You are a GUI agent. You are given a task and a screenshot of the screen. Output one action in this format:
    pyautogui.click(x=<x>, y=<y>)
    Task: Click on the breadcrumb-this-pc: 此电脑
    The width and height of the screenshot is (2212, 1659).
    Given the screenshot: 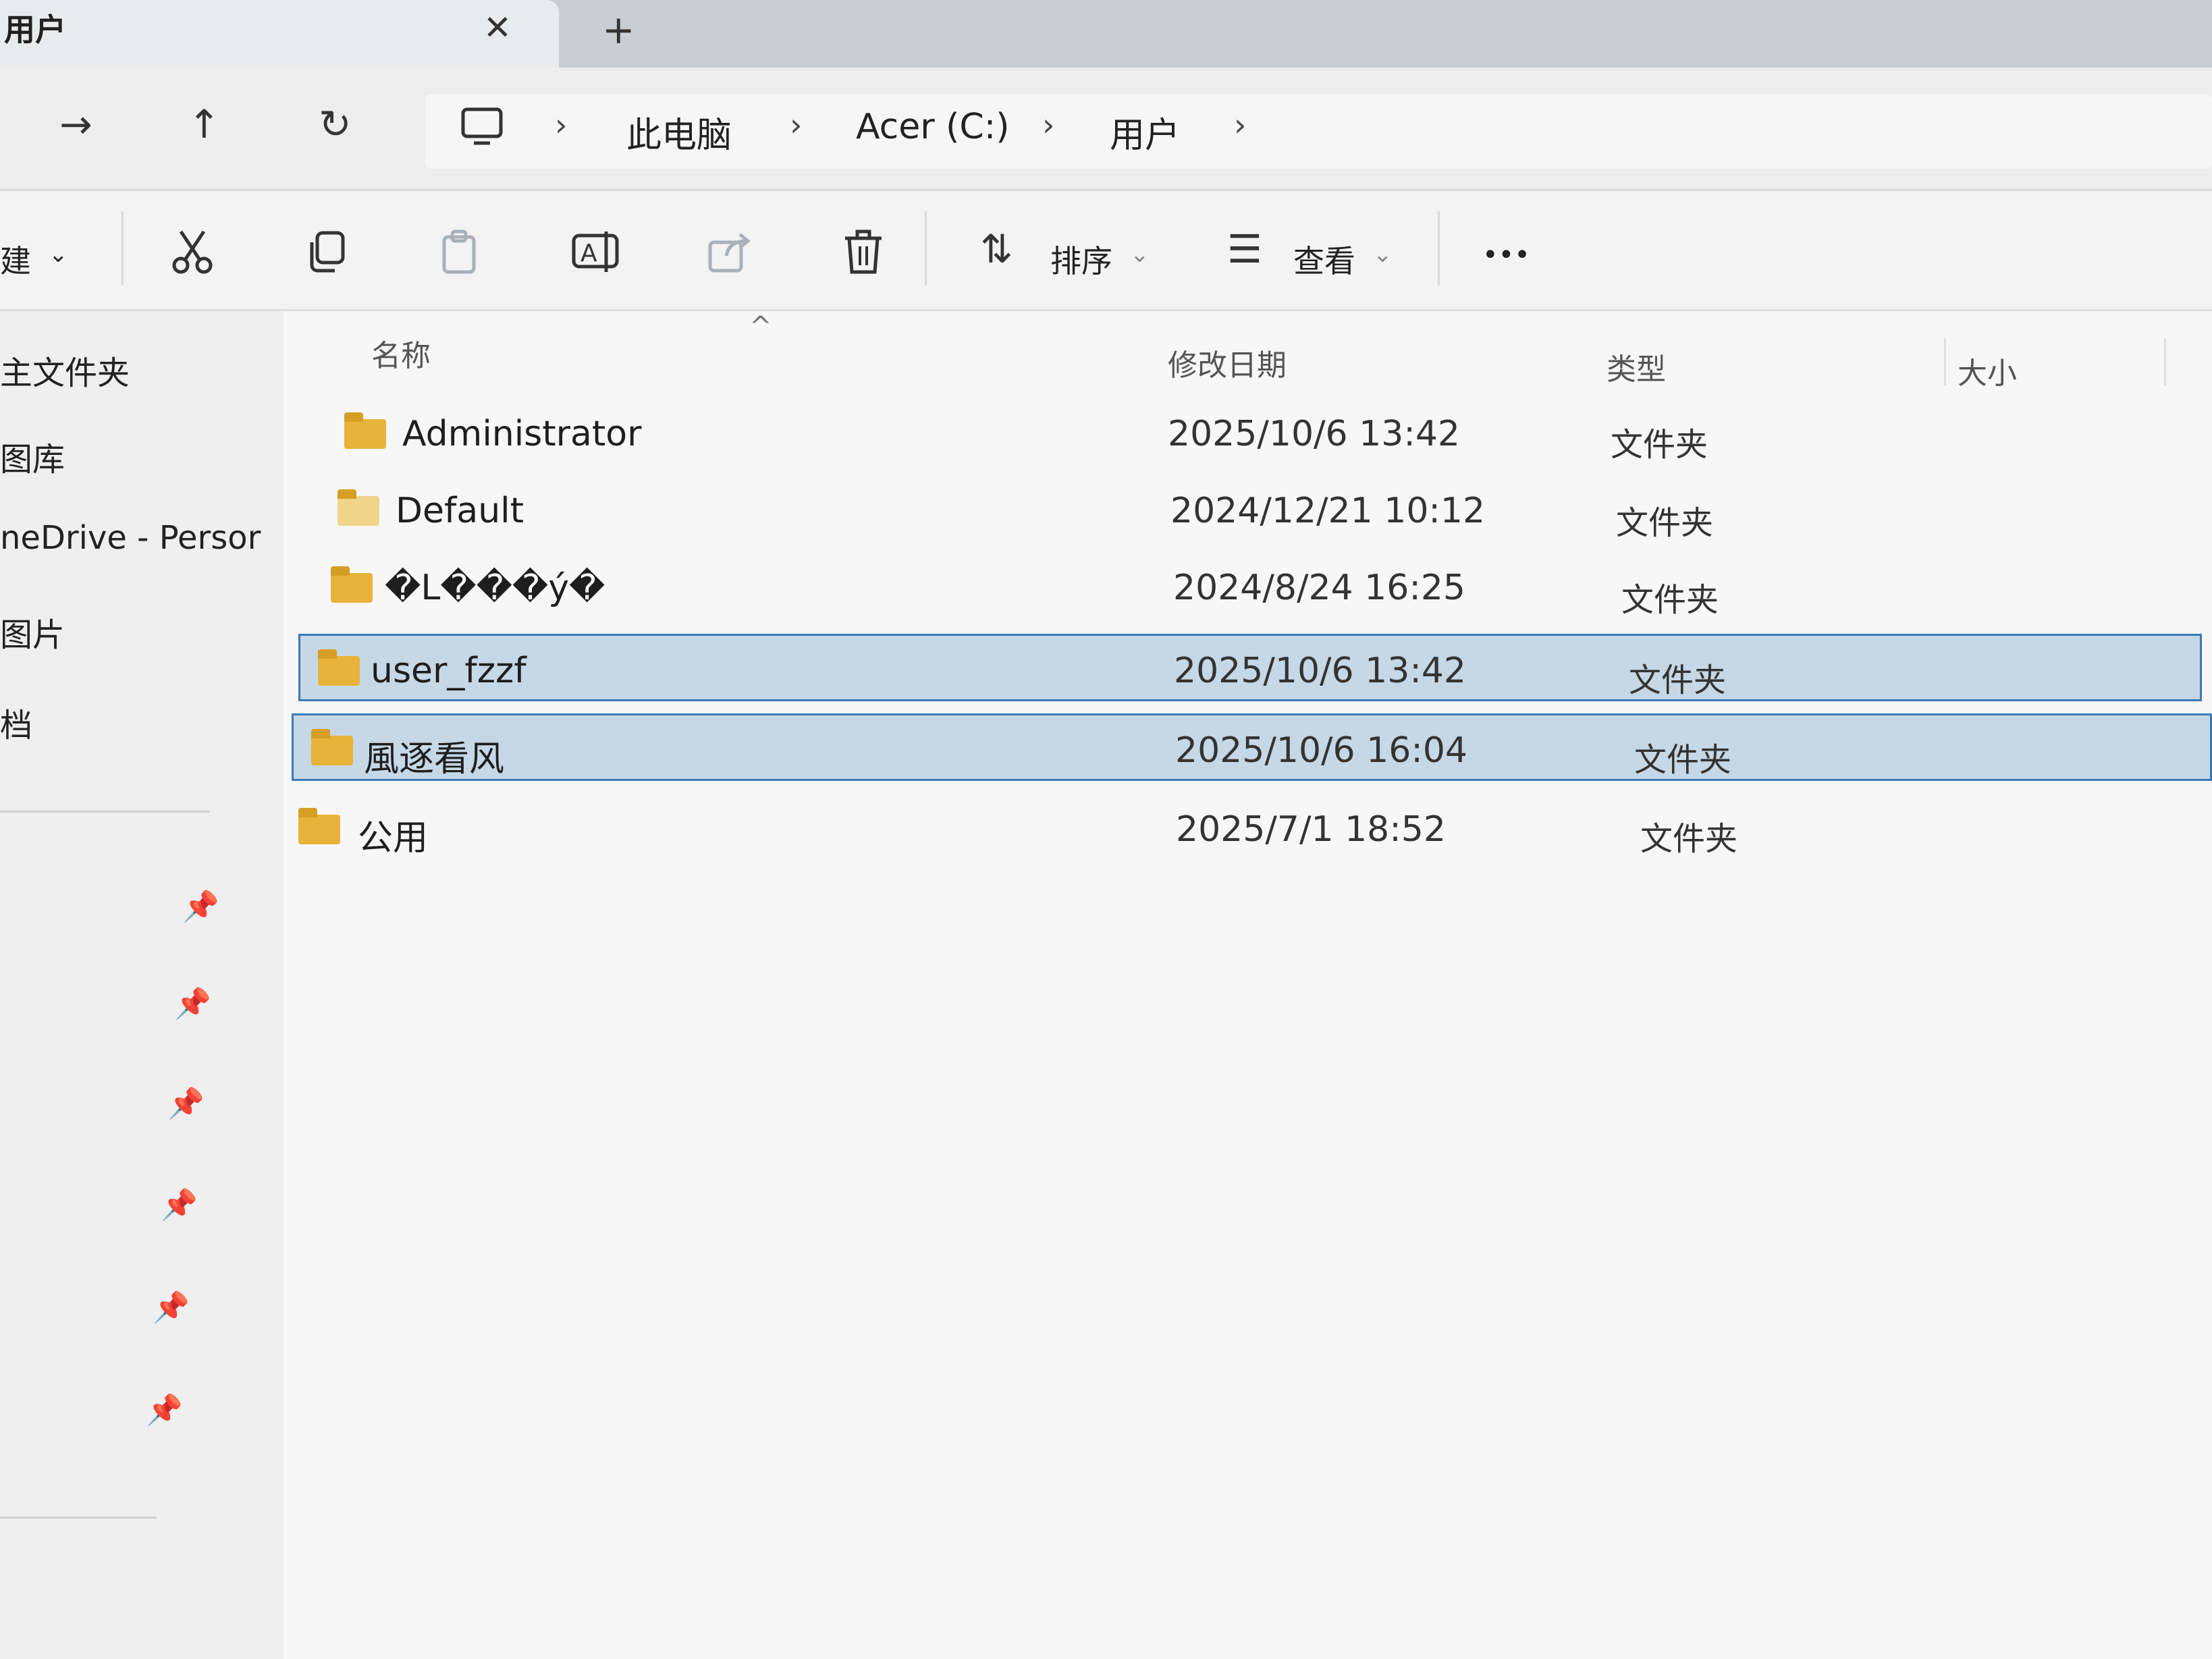 What is the action you would take?
    pyautogui.click(x=679, y=132)
    